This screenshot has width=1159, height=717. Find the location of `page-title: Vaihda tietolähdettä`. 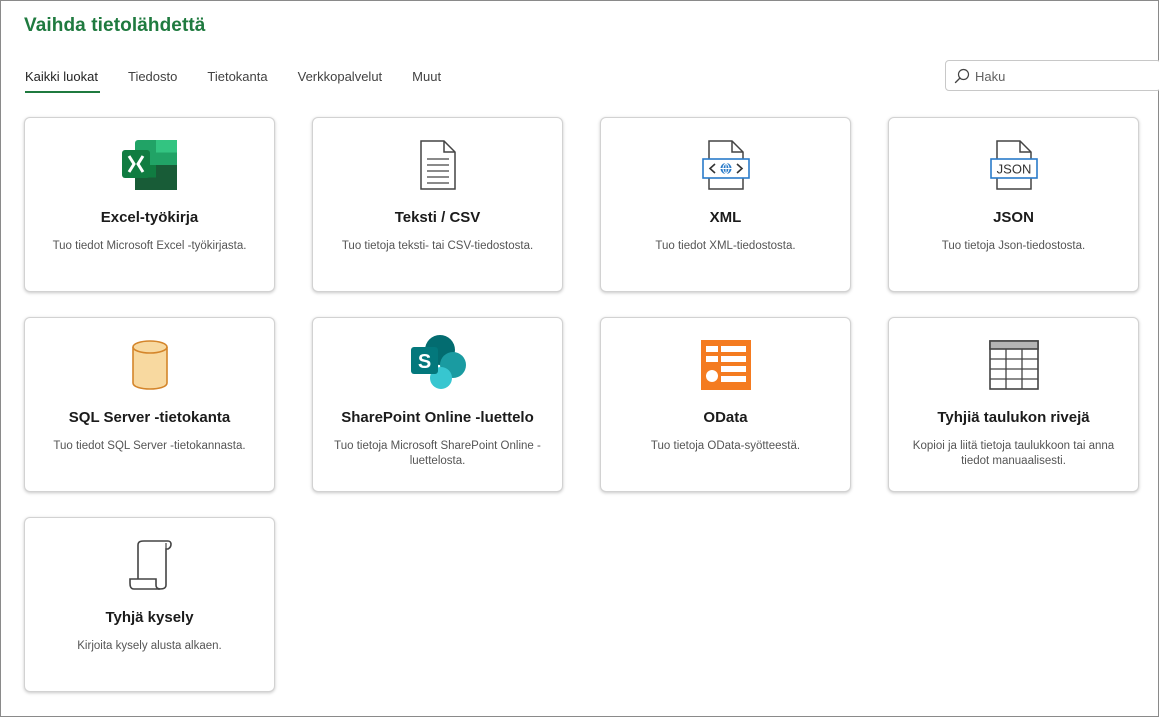

page-title: Vaihda tietolähdettä is located at coordinates (115, 25).